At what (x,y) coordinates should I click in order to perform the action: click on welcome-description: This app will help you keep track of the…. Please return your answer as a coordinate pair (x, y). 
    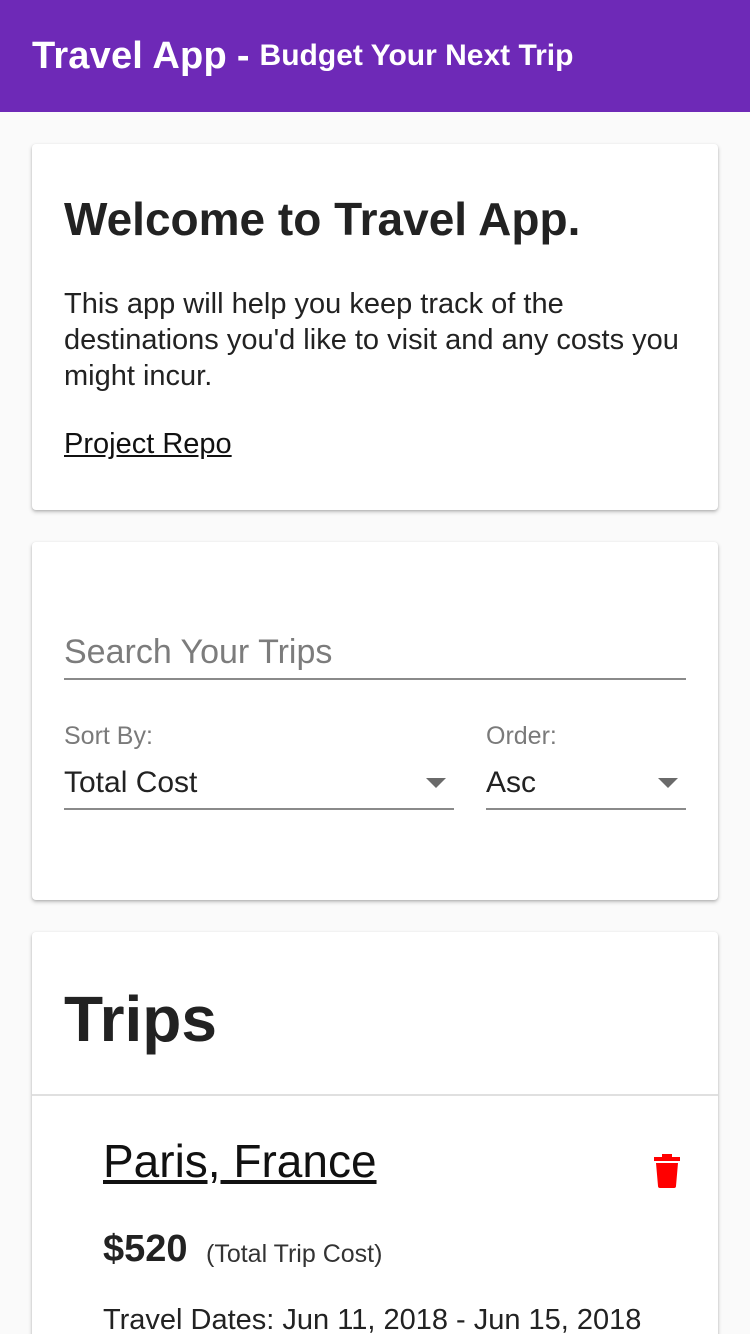
    Looking at the image, I should click on (371, 340).